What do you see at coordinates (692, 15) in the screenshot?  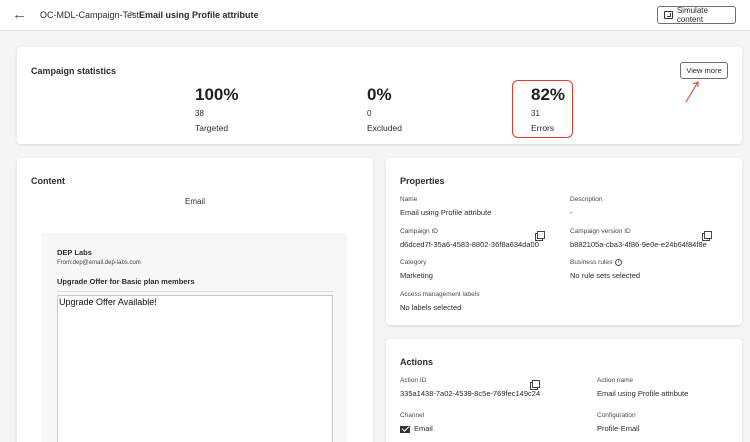 I see `simulate-content-label: Simulate content` at bounding box center [692, 15].